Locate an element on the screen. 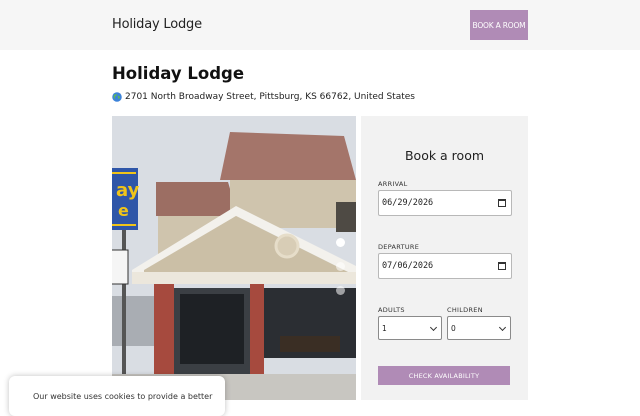  departure-date-value: 07/06/2026 is located at coordinates (408, 266).